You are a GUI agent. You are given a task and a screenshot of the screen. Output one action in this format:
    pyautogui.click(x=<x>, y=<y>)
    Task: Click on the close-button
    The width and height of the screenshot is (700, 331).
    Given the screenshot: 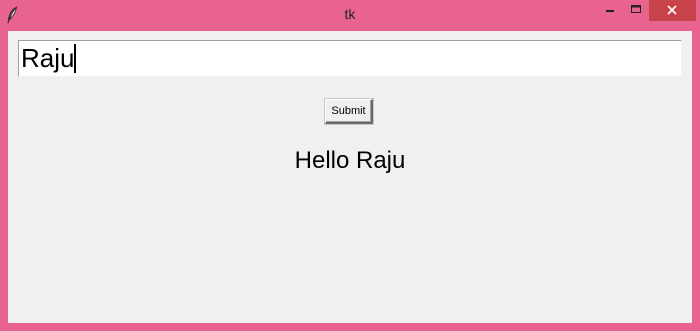 What is the action you would take?
    pyautogui.click(x=672, y=10)
    